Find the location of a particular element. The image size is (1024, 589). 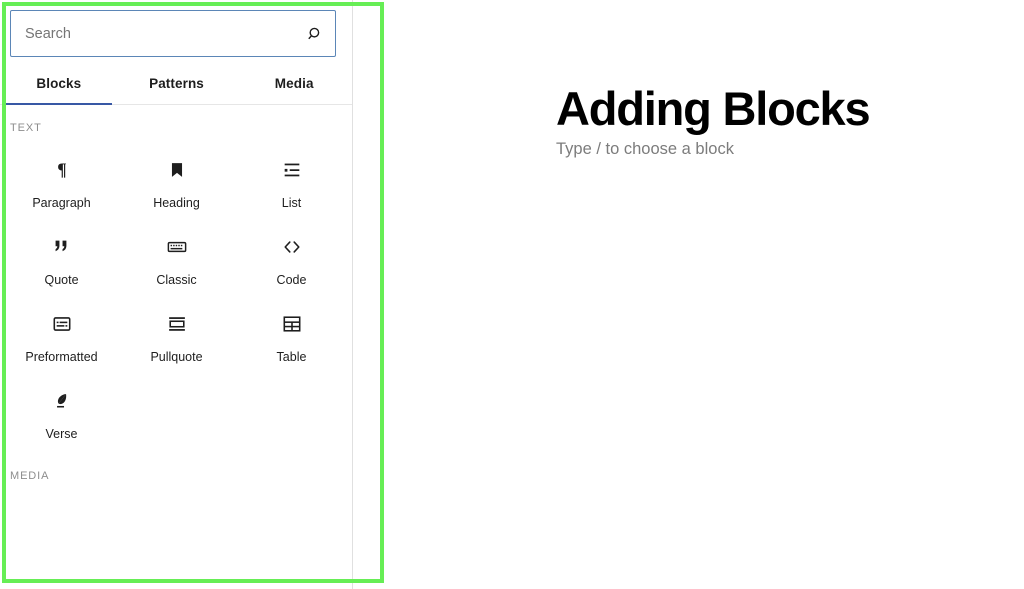

search-field-wrapper is located at coordinates (173, 33).